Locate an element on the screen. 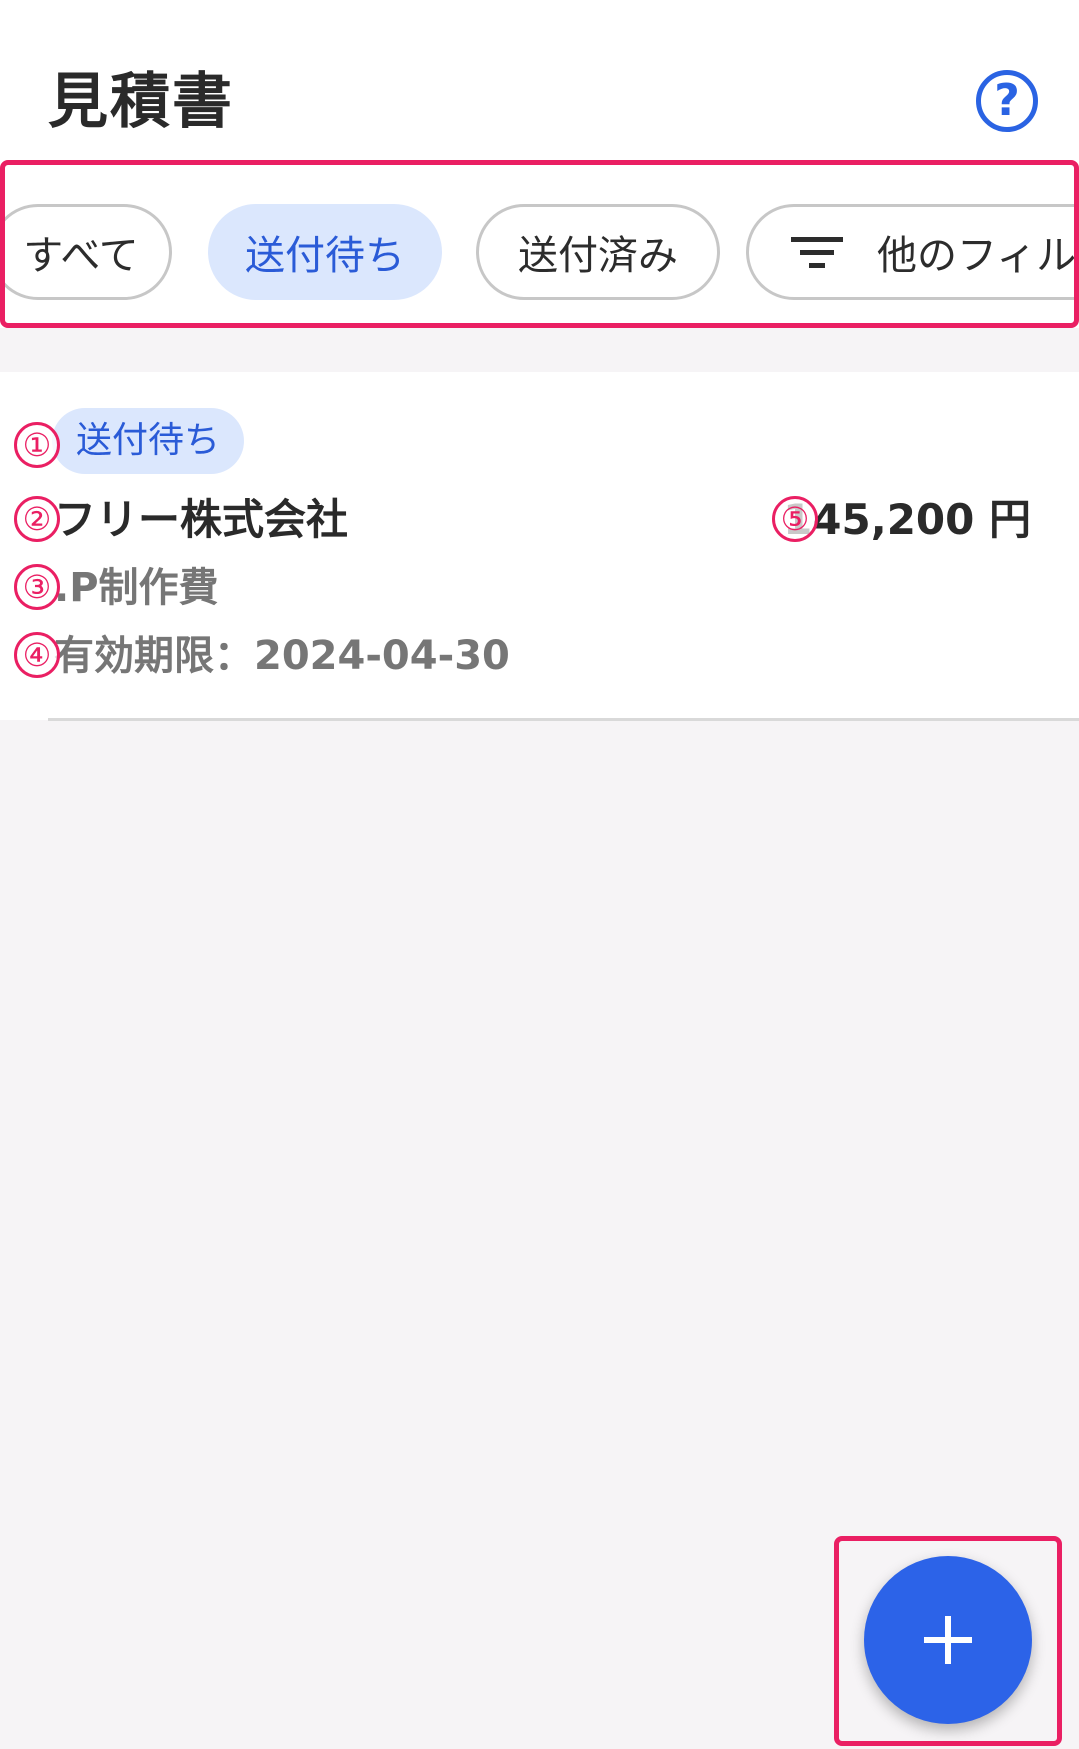 The image size is (1079, 1749). quote-subject: .P制作費 is located at coordinates (136, 588).